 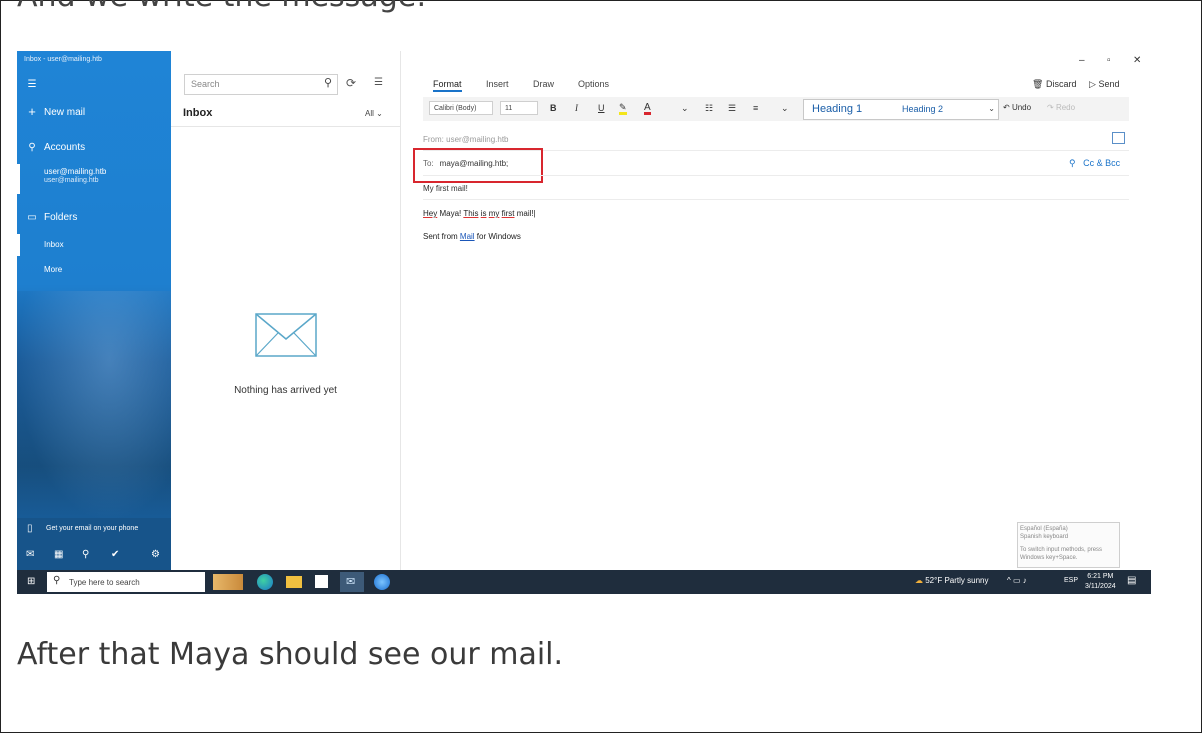 I want to click on taskbar-search-input: ⚲ Type here to search, so click(x=126, y=582).